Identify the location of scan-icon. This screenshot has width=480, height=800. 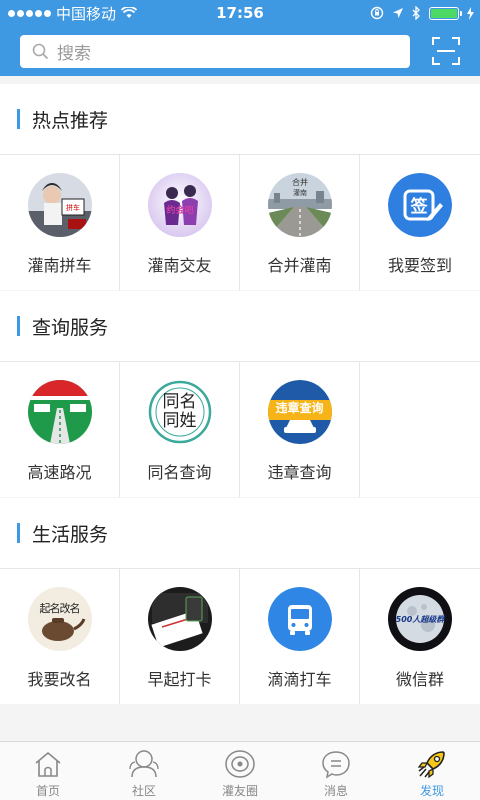
(446, 51).